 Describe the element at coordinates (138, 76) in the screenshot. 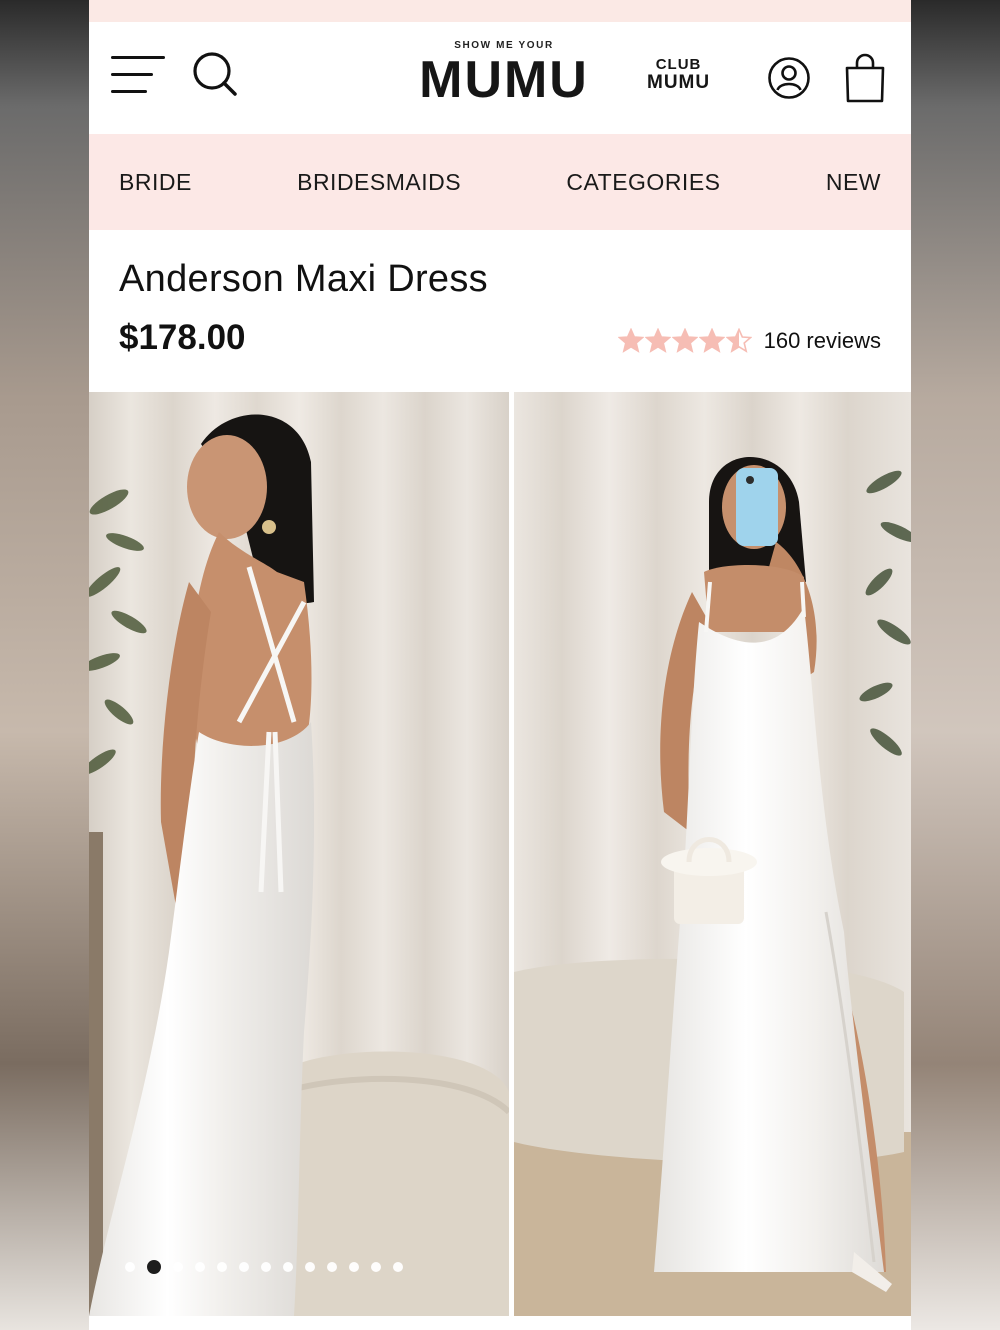

I see `hamburger-menu-icon` at that location.